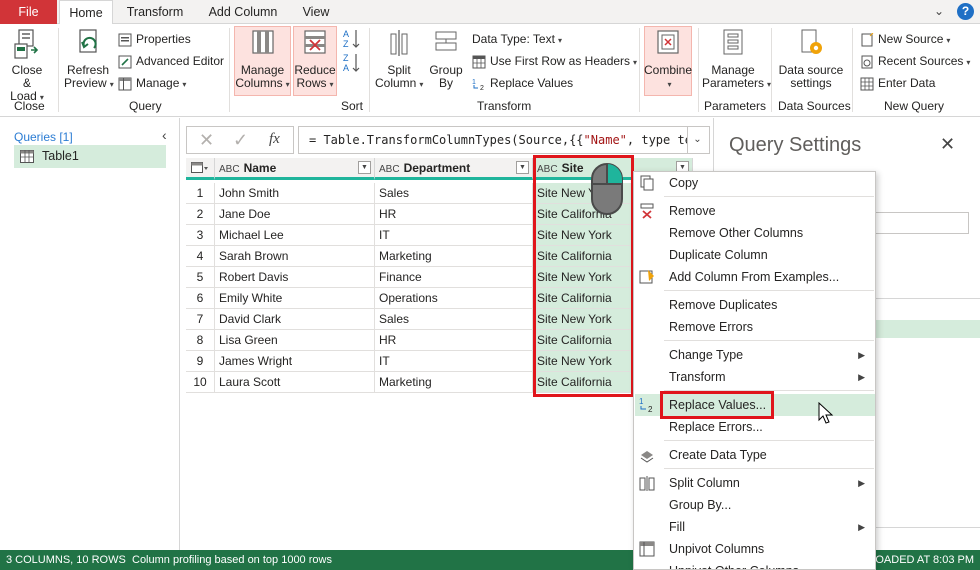  What do you see at coordinates (295, 235) in the screenshot?
I see `cell-name: Michael Lee` at bounding box center [295, 235].